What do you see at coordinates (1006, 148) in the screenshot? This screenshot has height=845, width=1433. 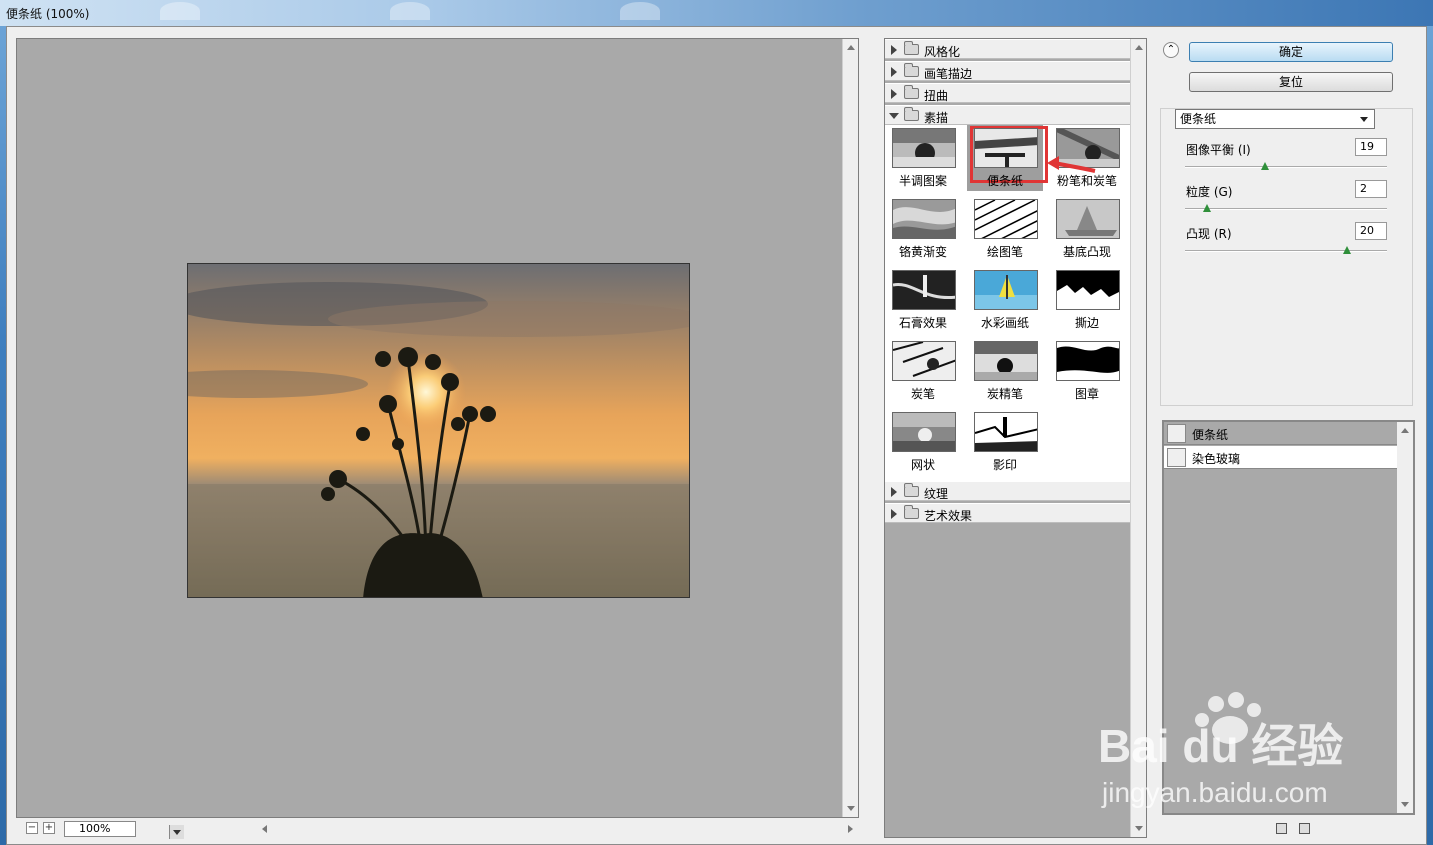 I see `note-paper-thumb` at bounding box center [1006, 148].